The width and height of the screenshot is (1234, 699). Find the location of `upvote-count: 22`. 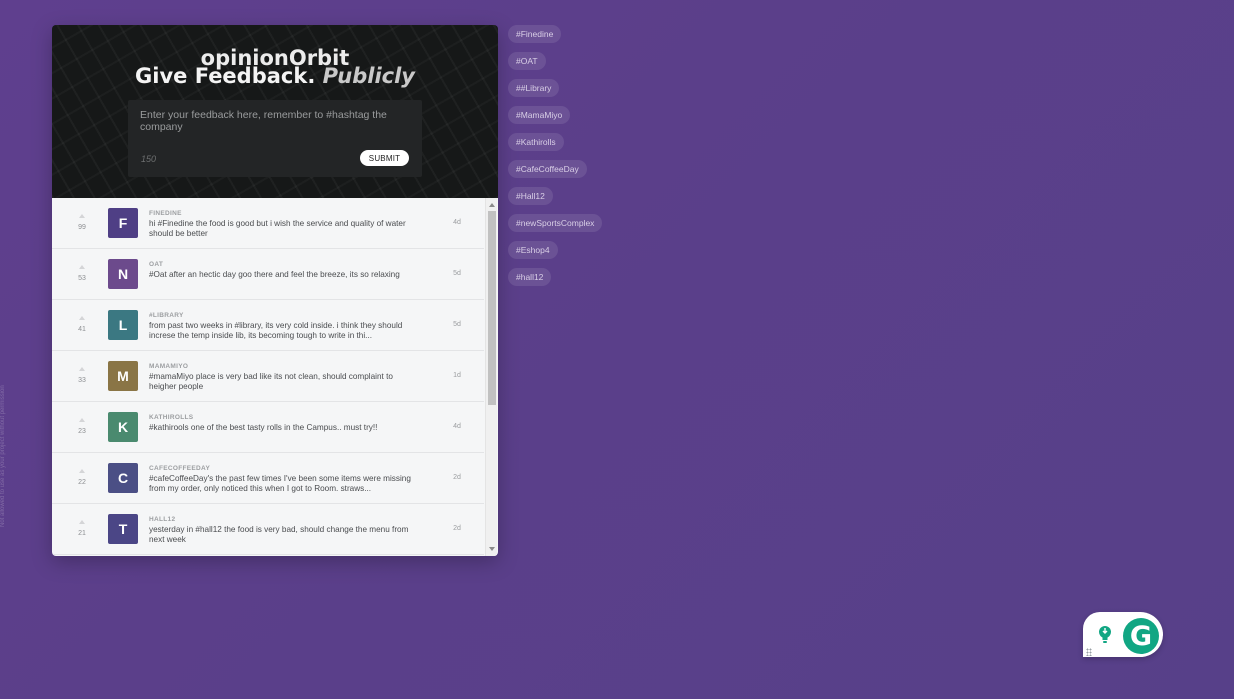

upvote-count: 22 is located at coordinates (82, 482).